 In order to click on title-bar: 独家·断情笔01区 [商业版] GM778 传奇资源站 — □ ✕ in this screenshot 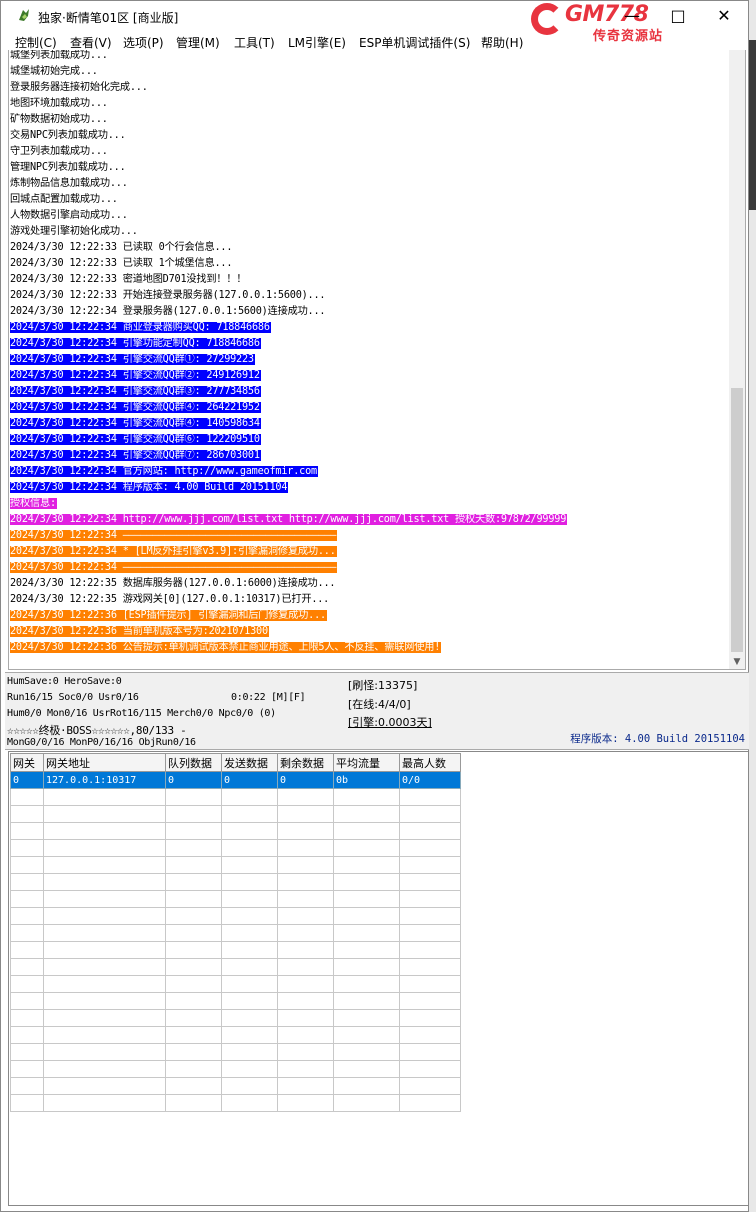, I will do `click(374, 22)`.